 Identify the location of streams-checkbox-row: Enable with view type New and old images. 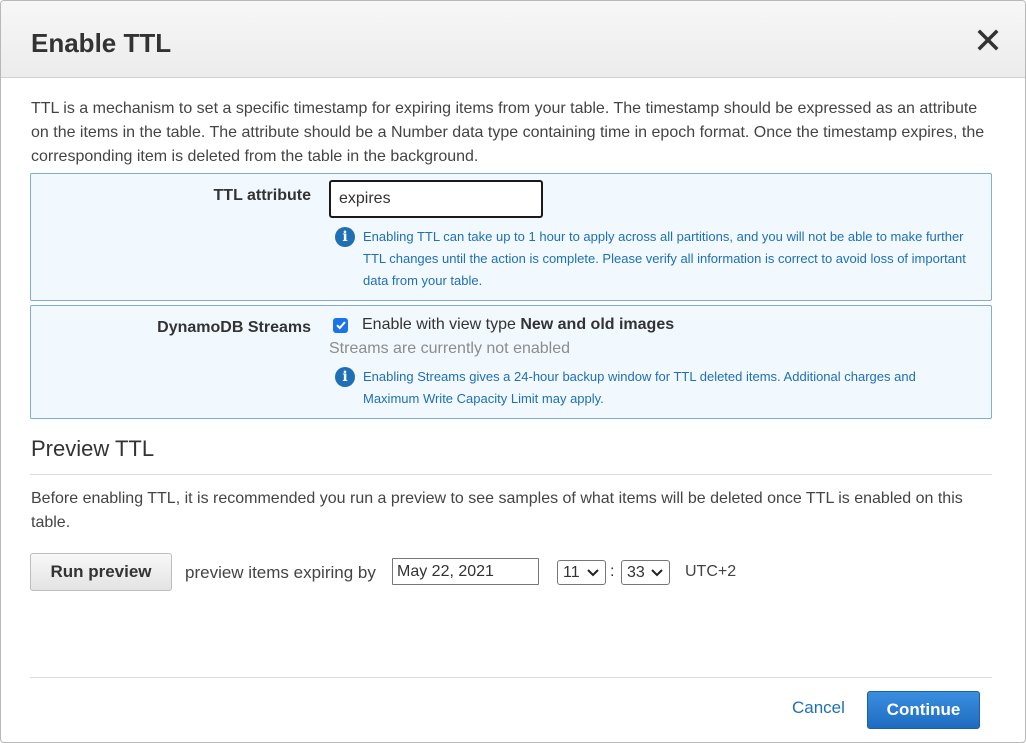
(503, 325).